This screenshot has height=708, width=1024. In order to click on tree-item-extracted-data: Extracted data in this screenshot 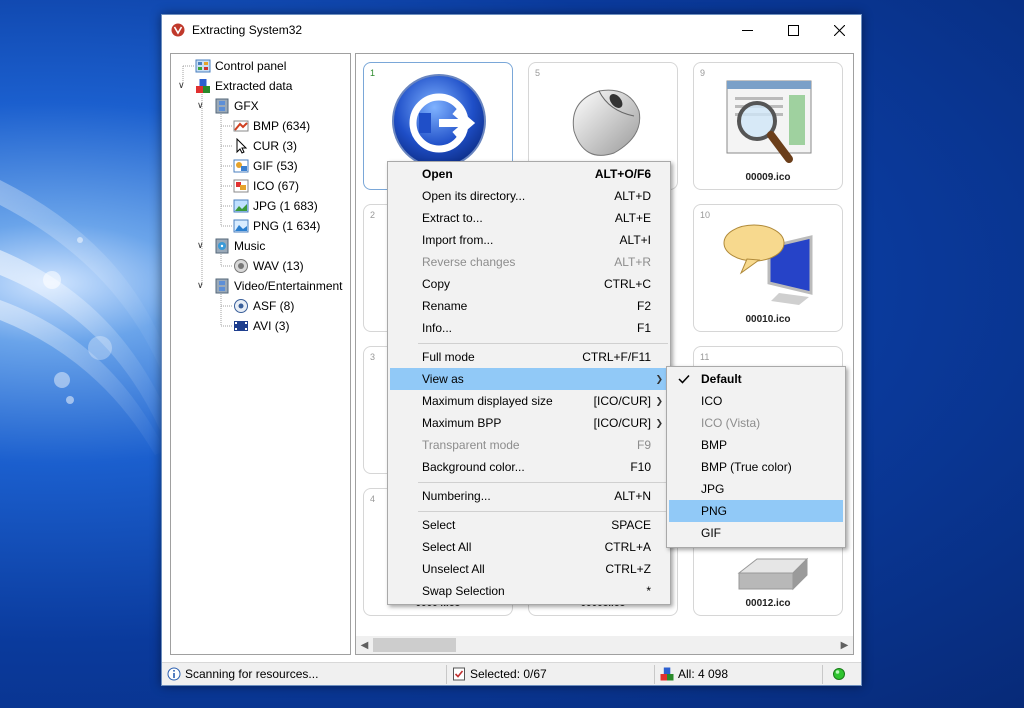, I will do `click(243, 86)`.